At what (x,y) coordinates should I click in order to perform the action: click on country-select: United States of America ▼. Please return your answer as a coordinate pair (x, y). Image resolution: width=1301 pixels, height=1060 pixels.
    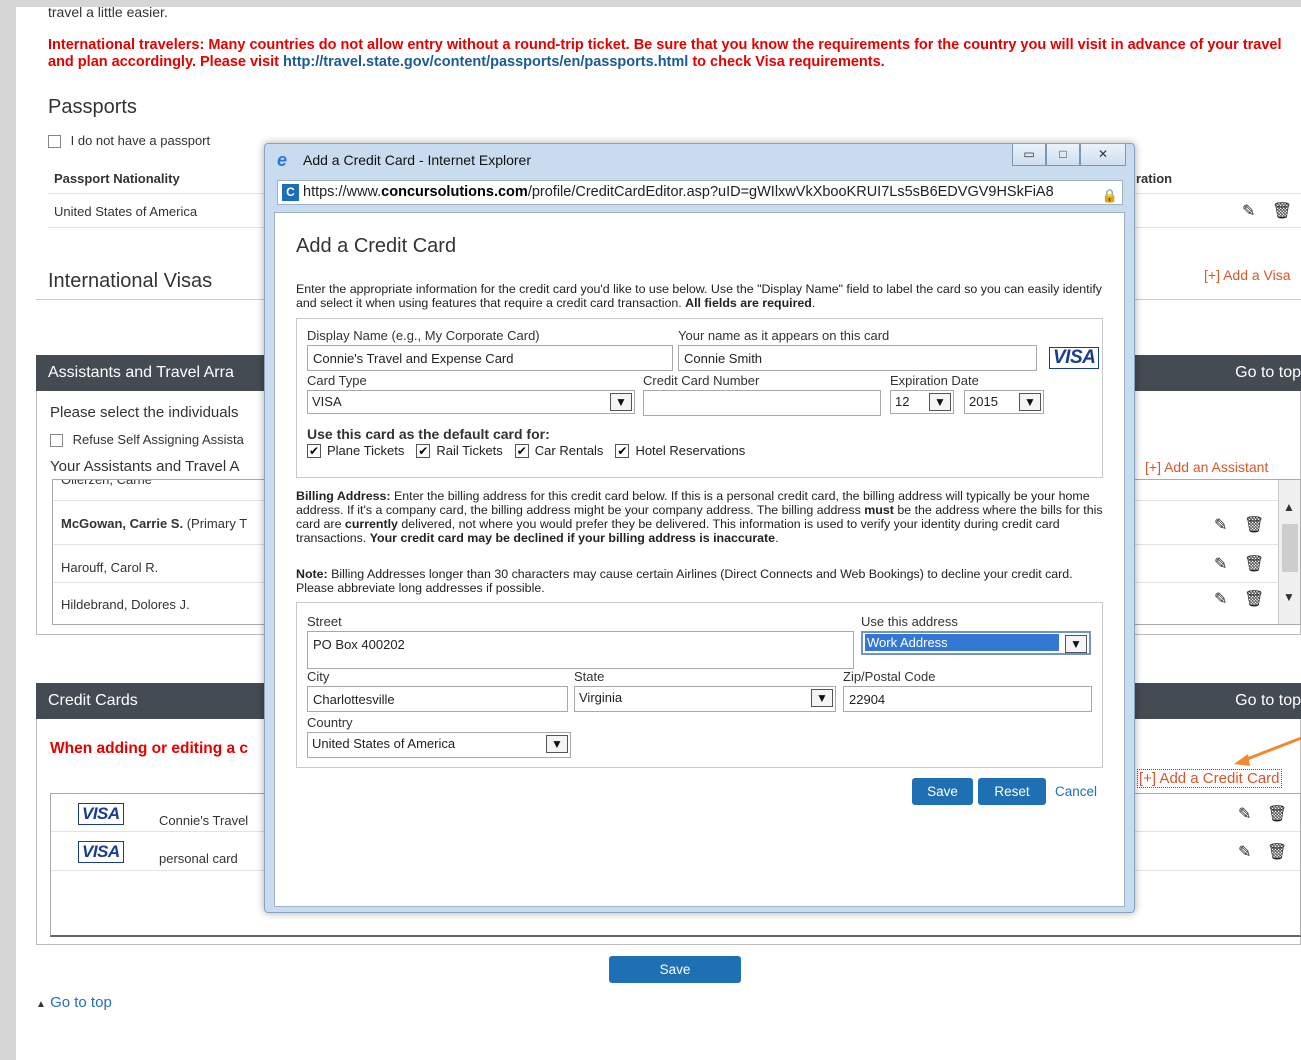
    Looking at the image, I should click on (439, 745).